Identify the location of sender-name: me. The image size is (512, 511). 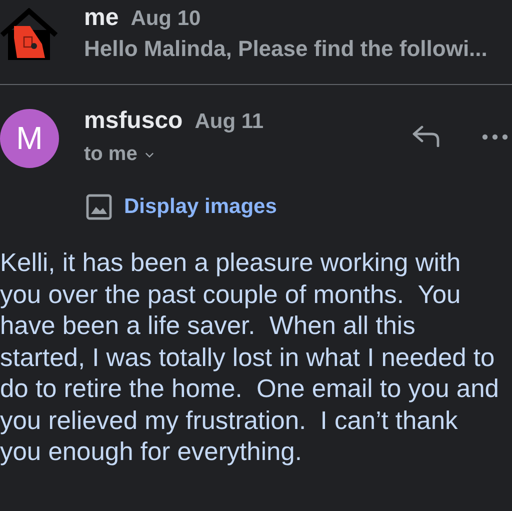
(101, 18).